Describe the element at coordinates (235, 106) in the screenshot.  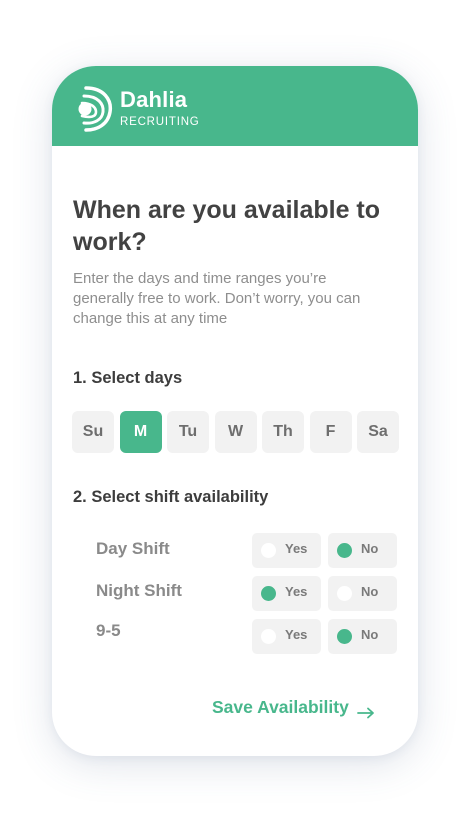
I see `app-header: Dahlia RECRUITING` at that location.